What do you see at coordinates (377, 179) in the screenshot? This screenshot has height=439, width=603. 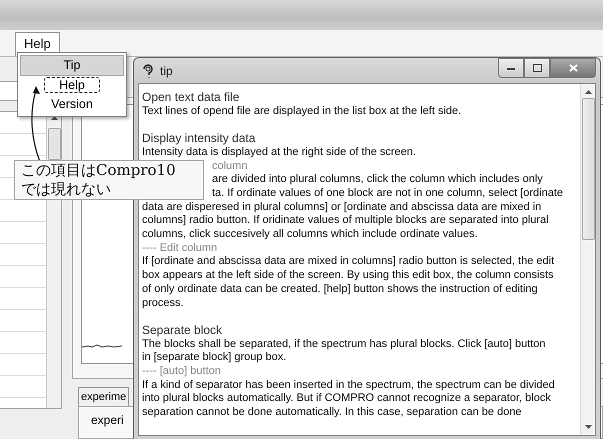 I see `text-line: are divided into plural columns, click the column which includes only` at bounding box center [377, 179].